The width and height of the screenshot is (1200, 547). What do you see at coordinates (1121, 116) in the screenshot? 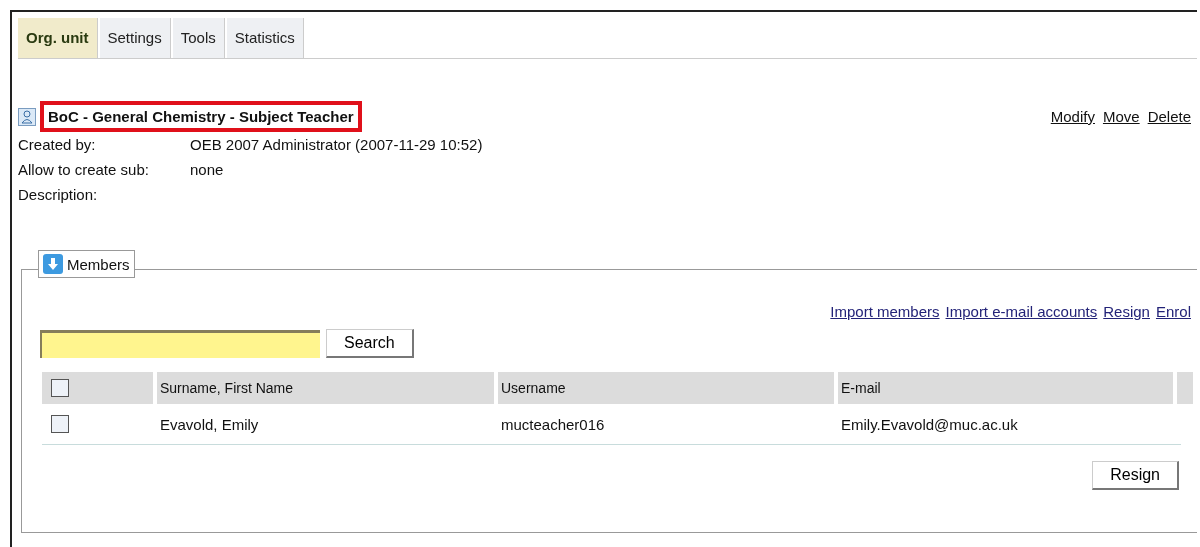
I see `action-link: Move` at bounding box center [1121, 116].